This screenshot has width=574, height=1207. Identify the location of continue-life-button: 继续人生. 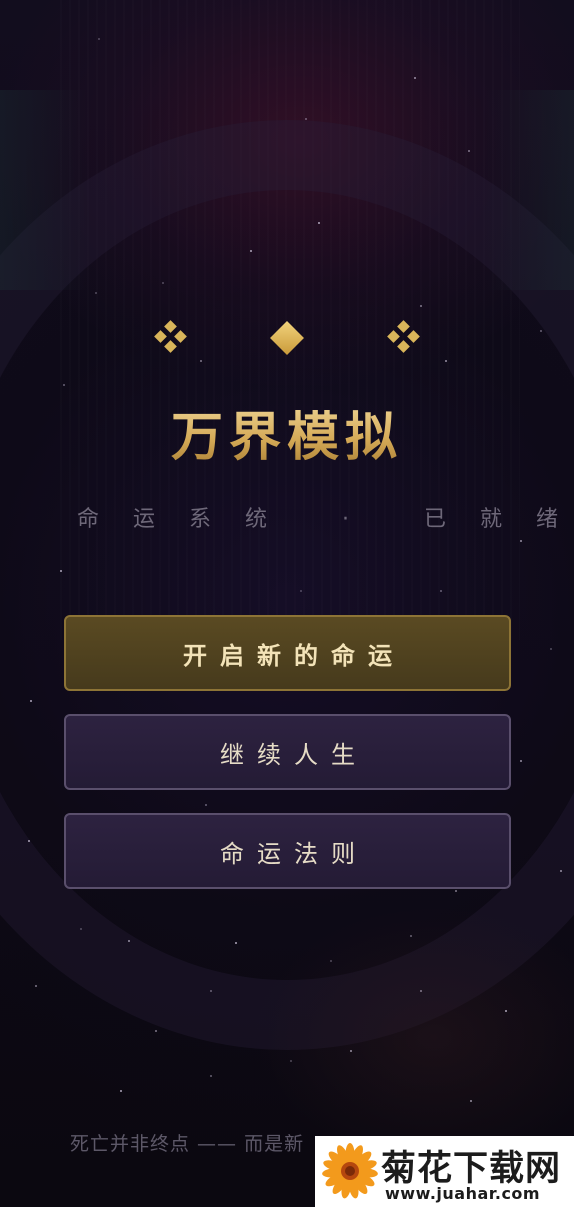
(287, 752).